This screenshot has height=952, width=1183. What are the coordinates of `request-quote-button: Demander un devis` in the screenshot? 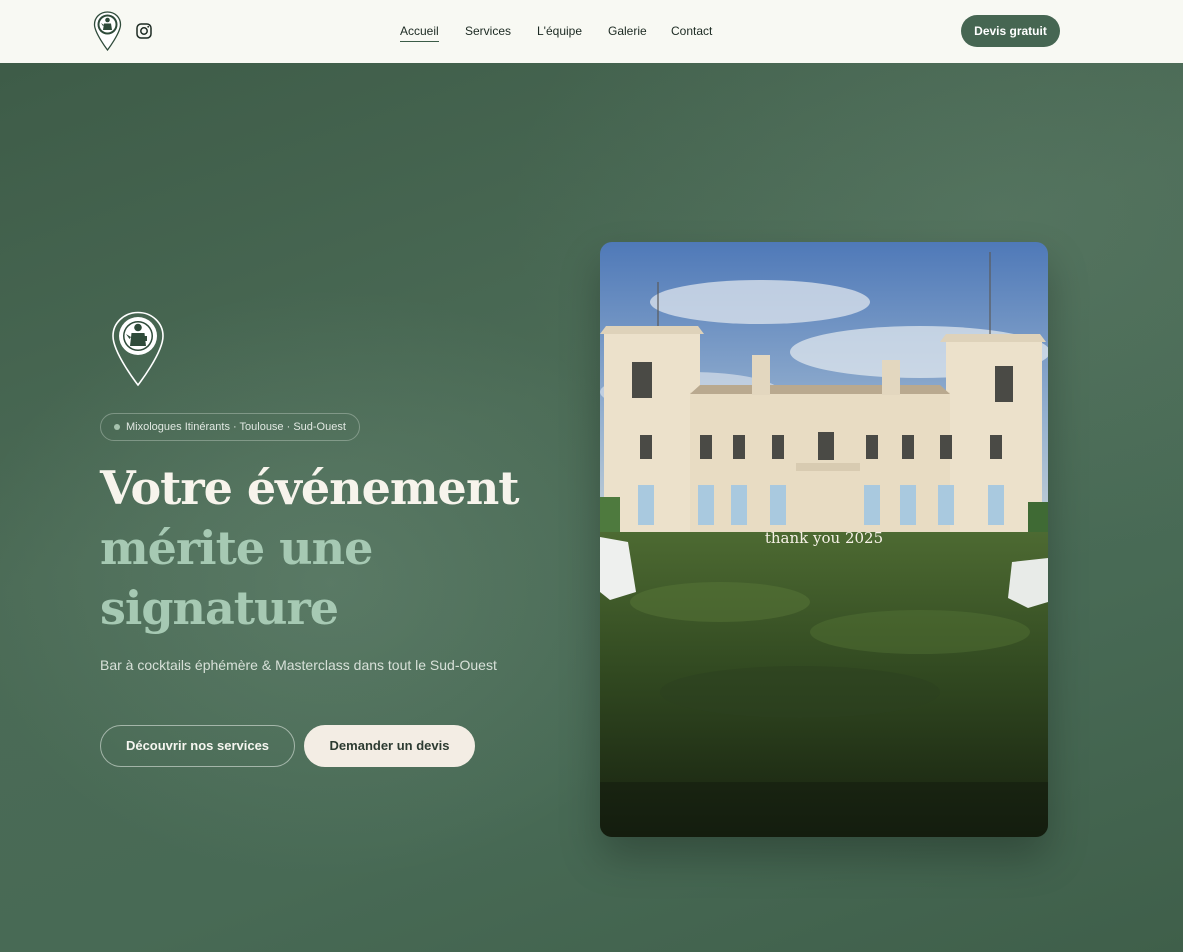 It's located at (389, 746).